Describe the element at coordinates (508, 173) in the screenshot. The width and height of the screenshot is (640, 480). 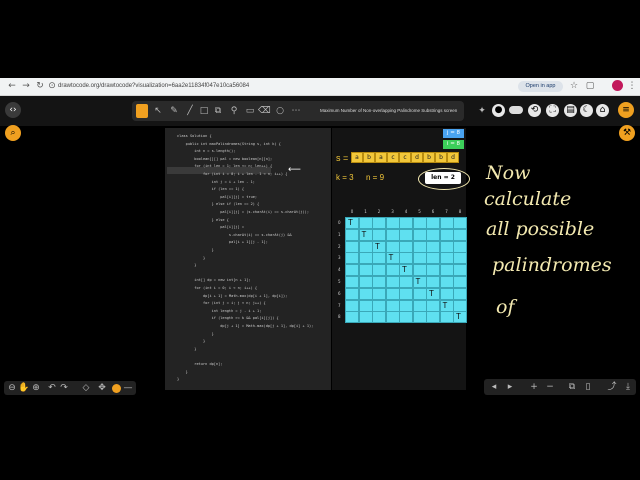
I see `handwritten-note-line: Now` at that location.